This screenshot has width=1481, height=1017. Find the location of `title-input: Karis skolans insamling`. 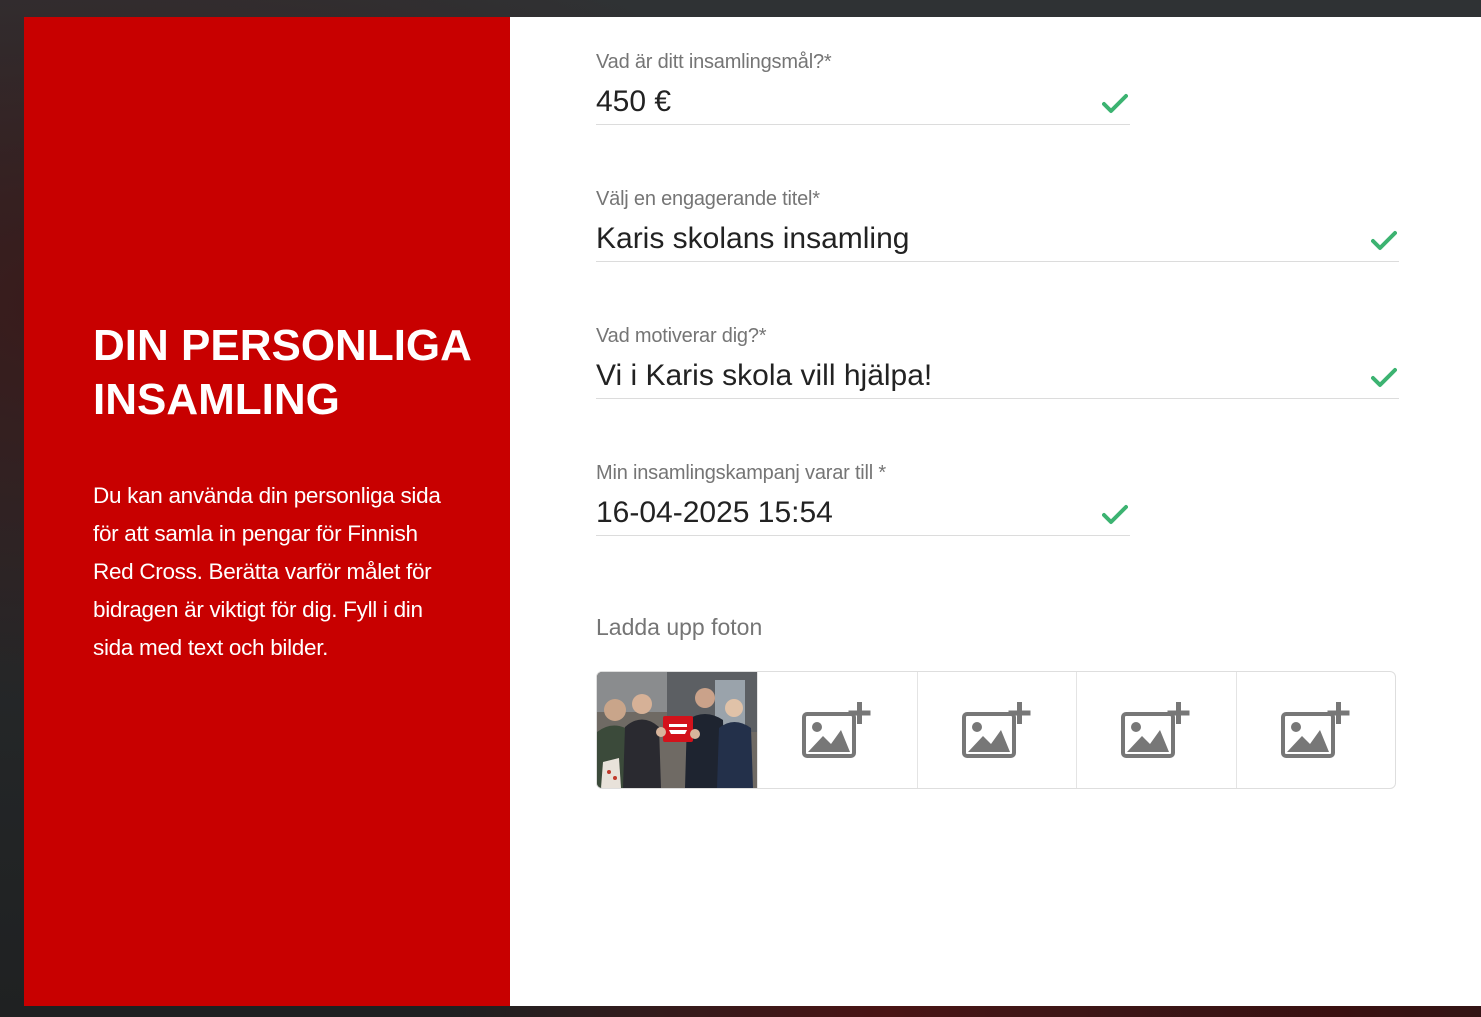

title-input: Karis skolans insamling is located at coordinates (997, 241).